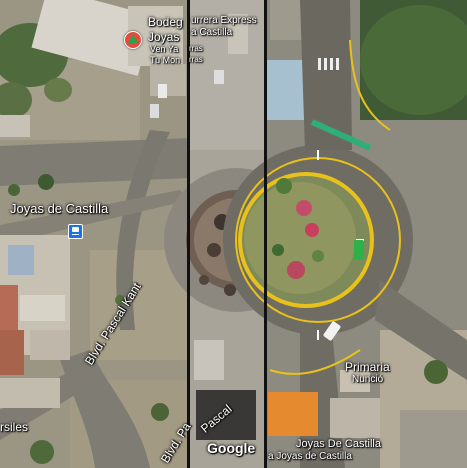 This screenshot has height=468, width=467. I want to click on courier-sub-2: rras, so click(196, 59).